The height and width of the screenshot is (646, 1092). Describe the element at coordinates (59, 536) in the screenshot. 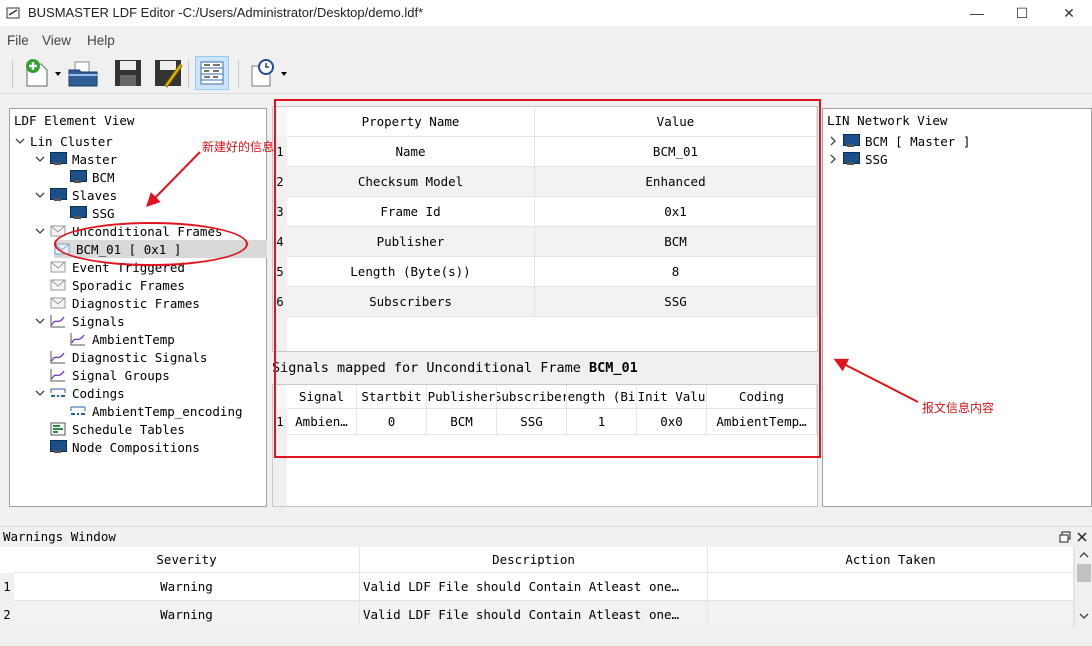

I see `warnings-window-title: Warnings Window` at that location.